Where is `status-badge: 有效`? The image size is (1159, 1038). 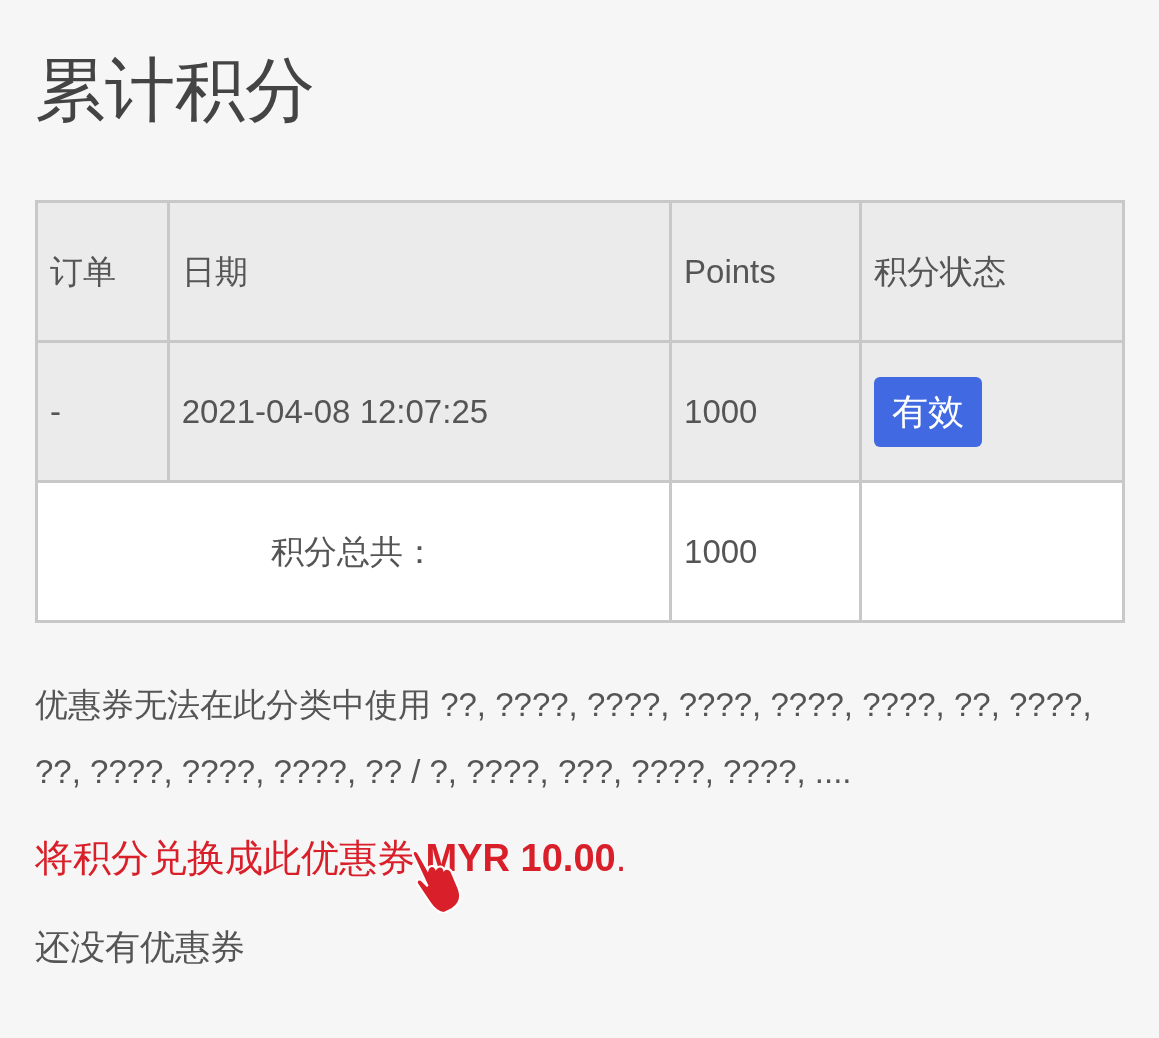 status-badge: 有效 is located at coordinates (927, 411).